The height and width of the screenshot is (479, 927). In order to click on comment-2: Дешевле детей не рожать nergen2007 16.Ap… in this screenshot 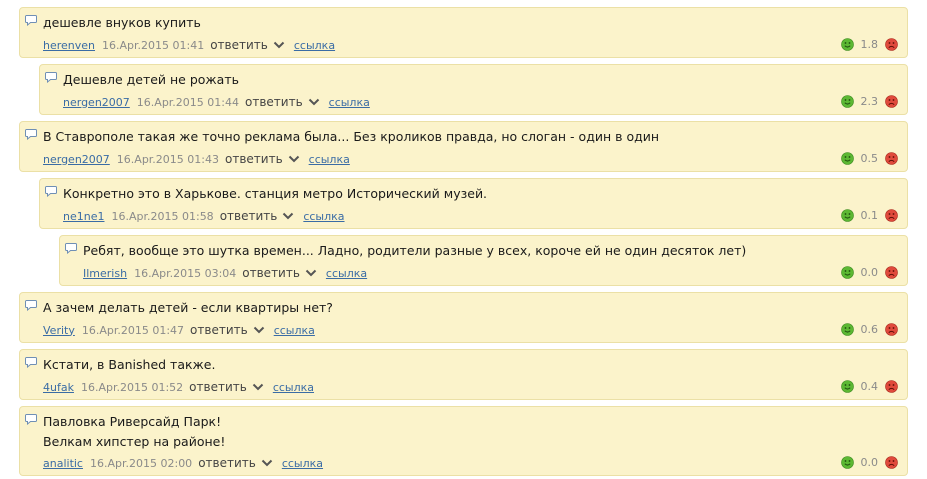, I will do `click(473, 89)`.